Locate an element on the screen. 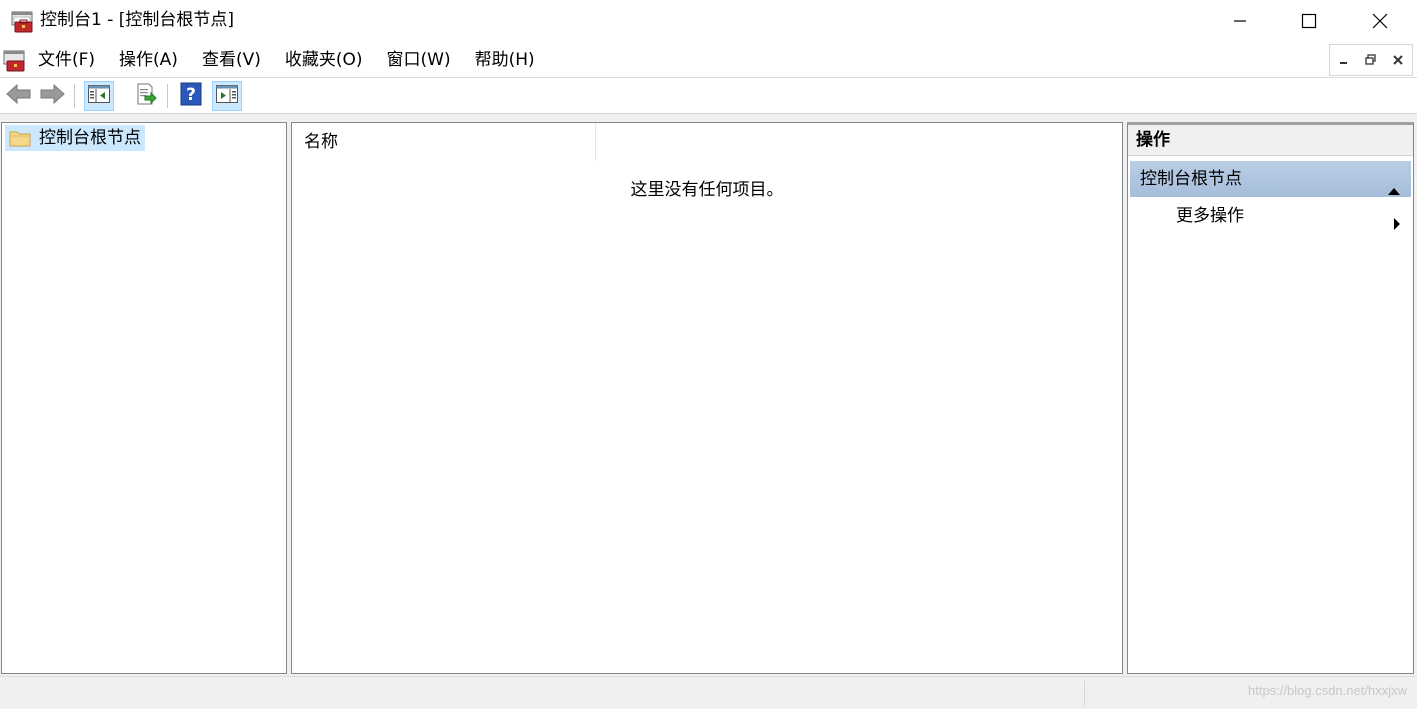 Image resolution: width=1417 pixels, height=709 pixels. show-hide-action-pane-icon is located at coordinates (227, 96).